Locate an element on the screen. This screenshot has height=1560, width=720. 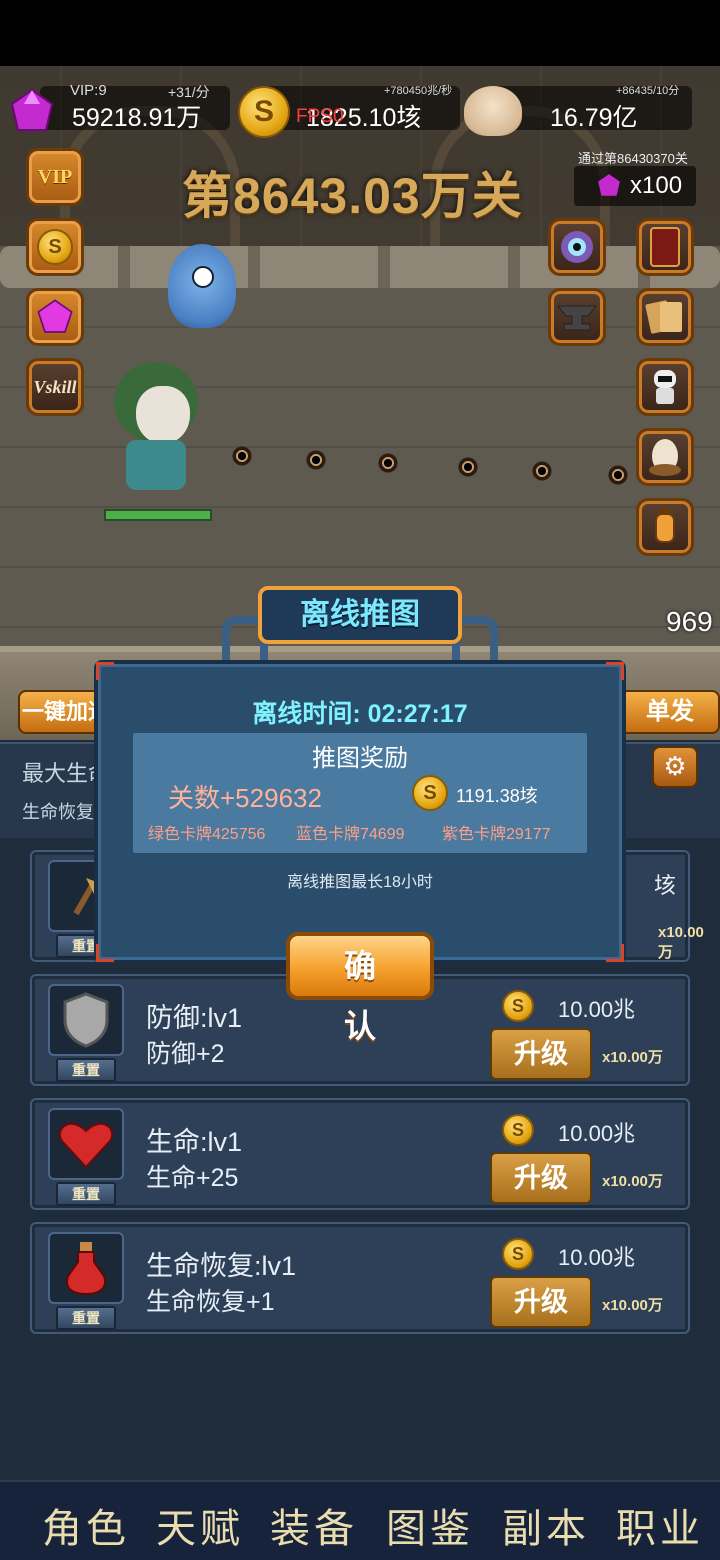
gem-shop-button is located at coordinates (55, 317).